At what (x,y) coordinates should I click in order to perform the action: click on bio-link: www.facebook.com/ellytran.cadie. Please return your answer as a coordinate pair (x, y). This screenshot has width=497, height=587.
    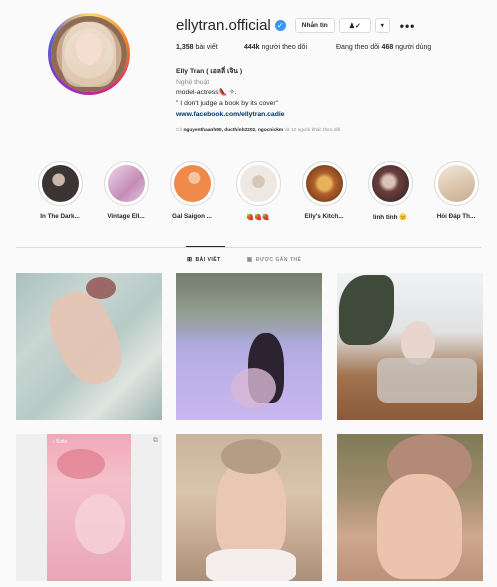
    Looking at the image, I should click on (230, 115).